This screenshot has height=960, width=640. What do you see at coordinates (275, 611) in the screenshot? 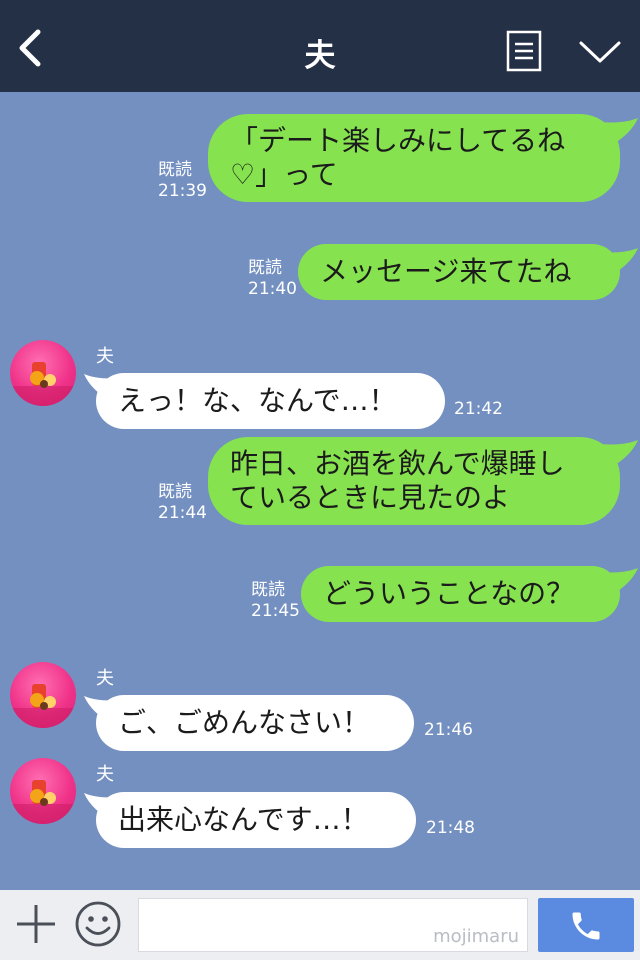
I see `timestamp: 21:45` at bounding box center [275, 611].